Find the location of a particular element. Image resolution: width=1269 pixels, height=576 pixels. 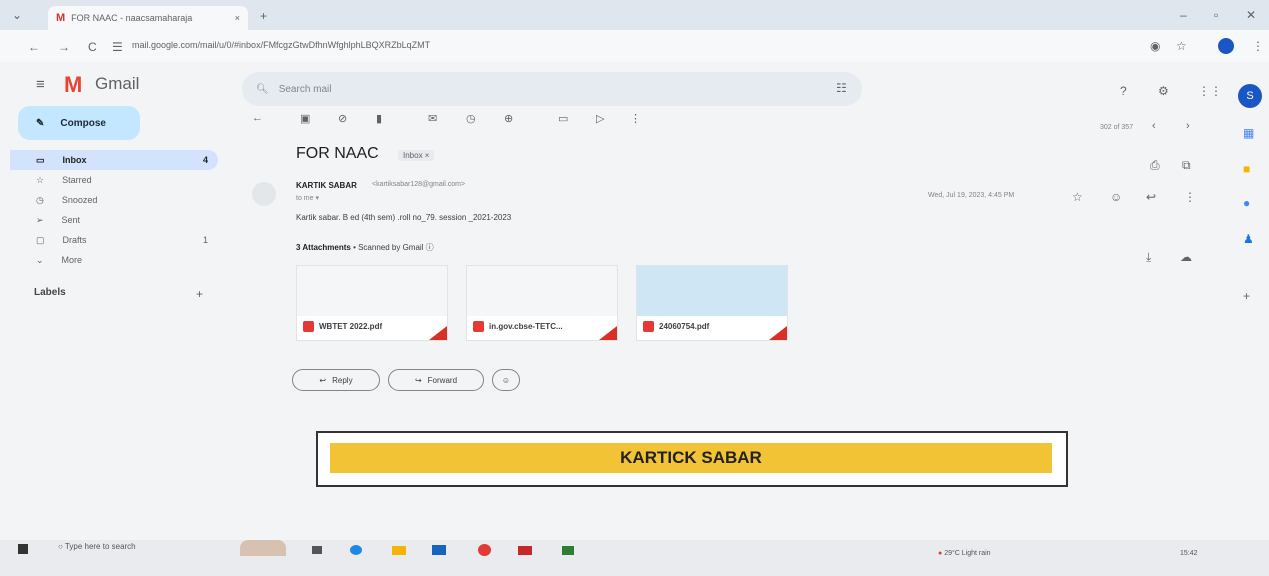

app-icon is located at coordinates (525, 550).